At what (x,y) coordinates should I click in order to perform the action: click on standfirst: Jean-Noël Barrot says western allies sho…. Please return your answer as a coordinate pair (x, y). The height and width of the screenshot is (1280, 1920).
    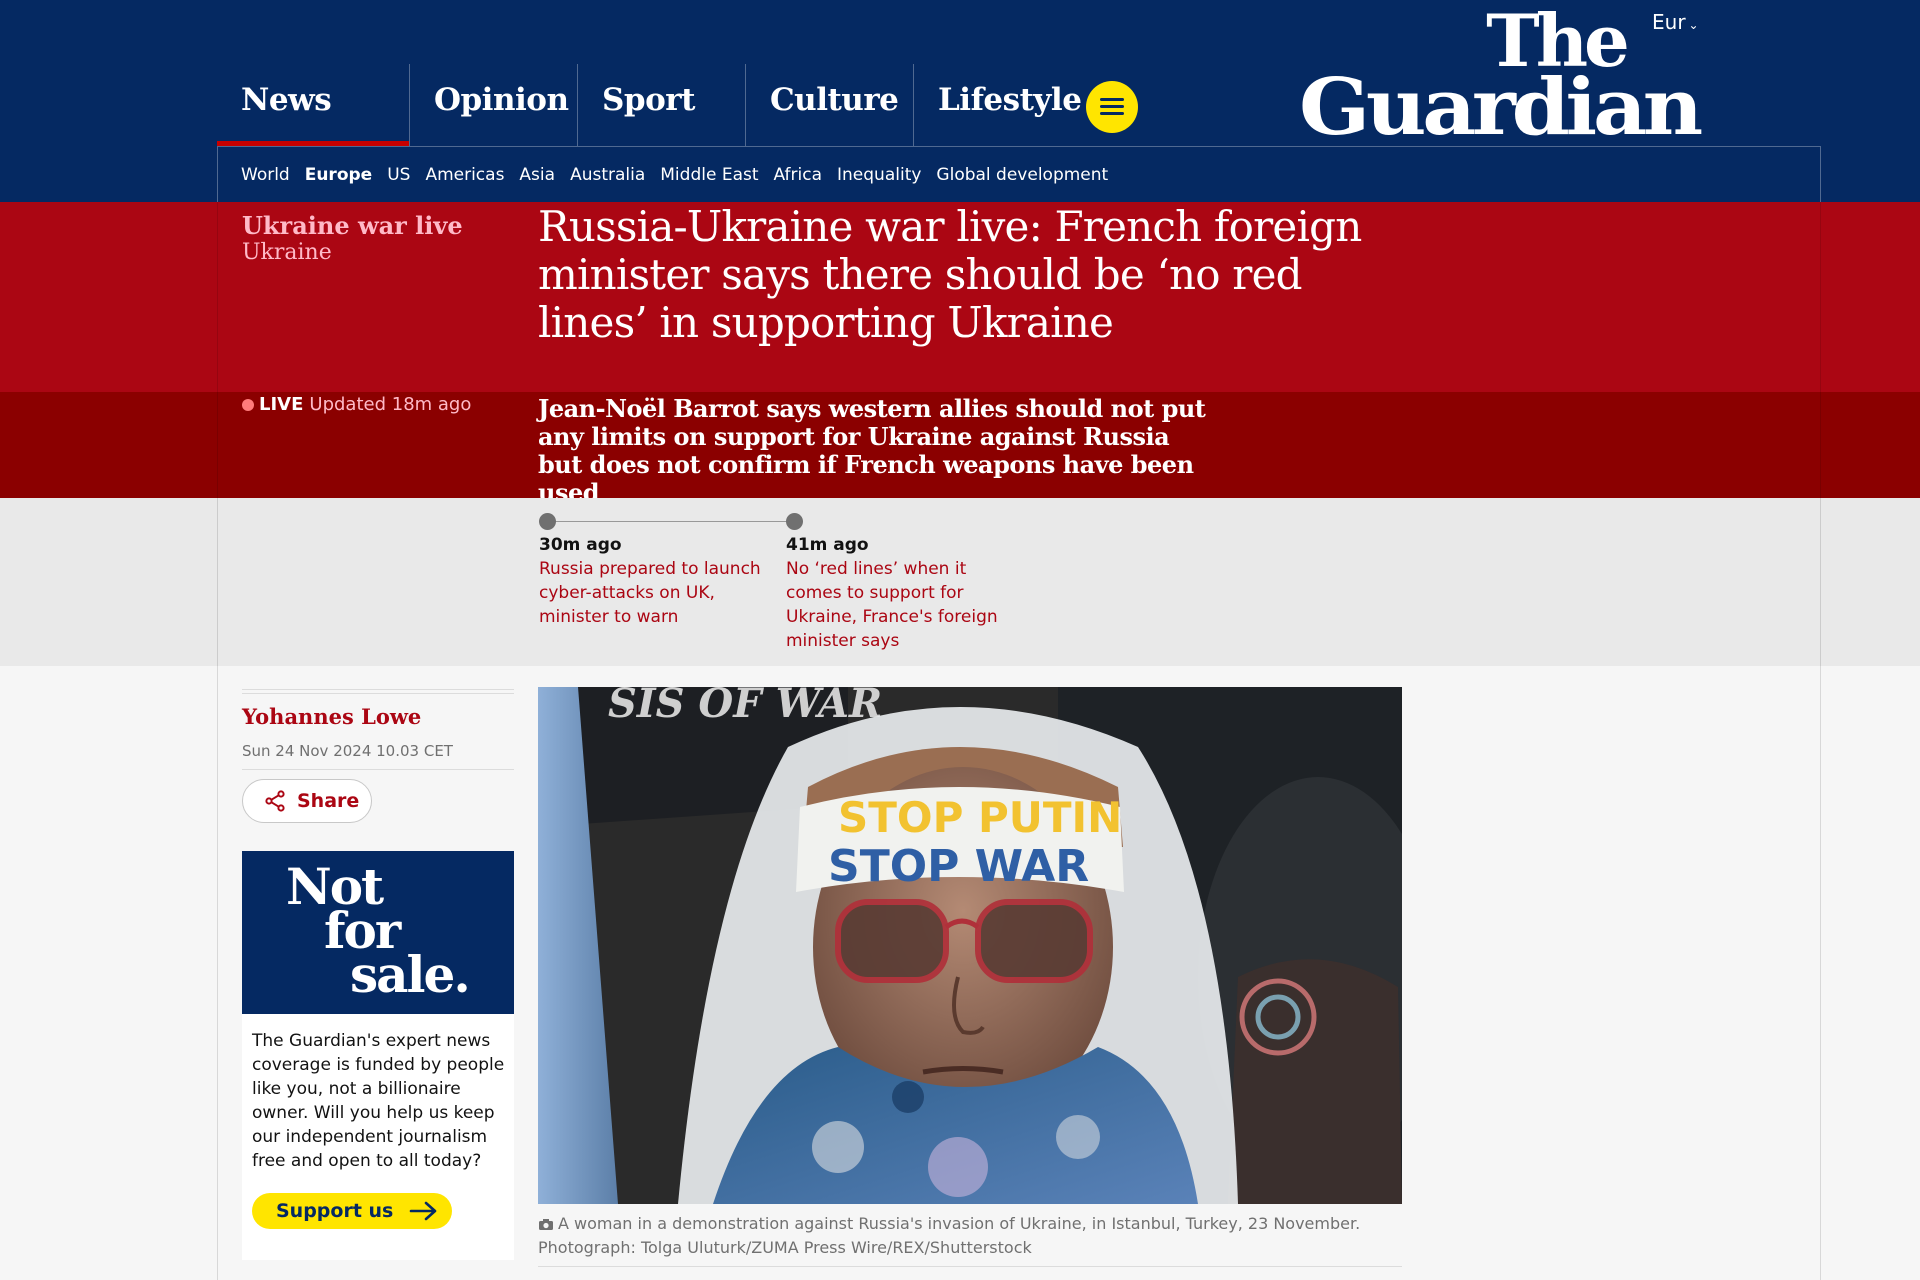
    Looking at the image, I should click on (872, 450).